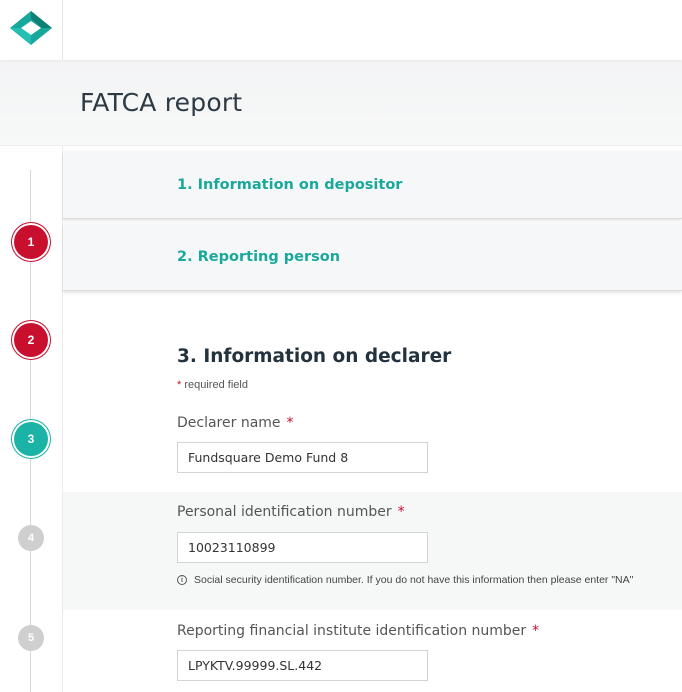 The height and width of the screenshot is (692, 682). I want to click on top-bar, so click(341, 30).